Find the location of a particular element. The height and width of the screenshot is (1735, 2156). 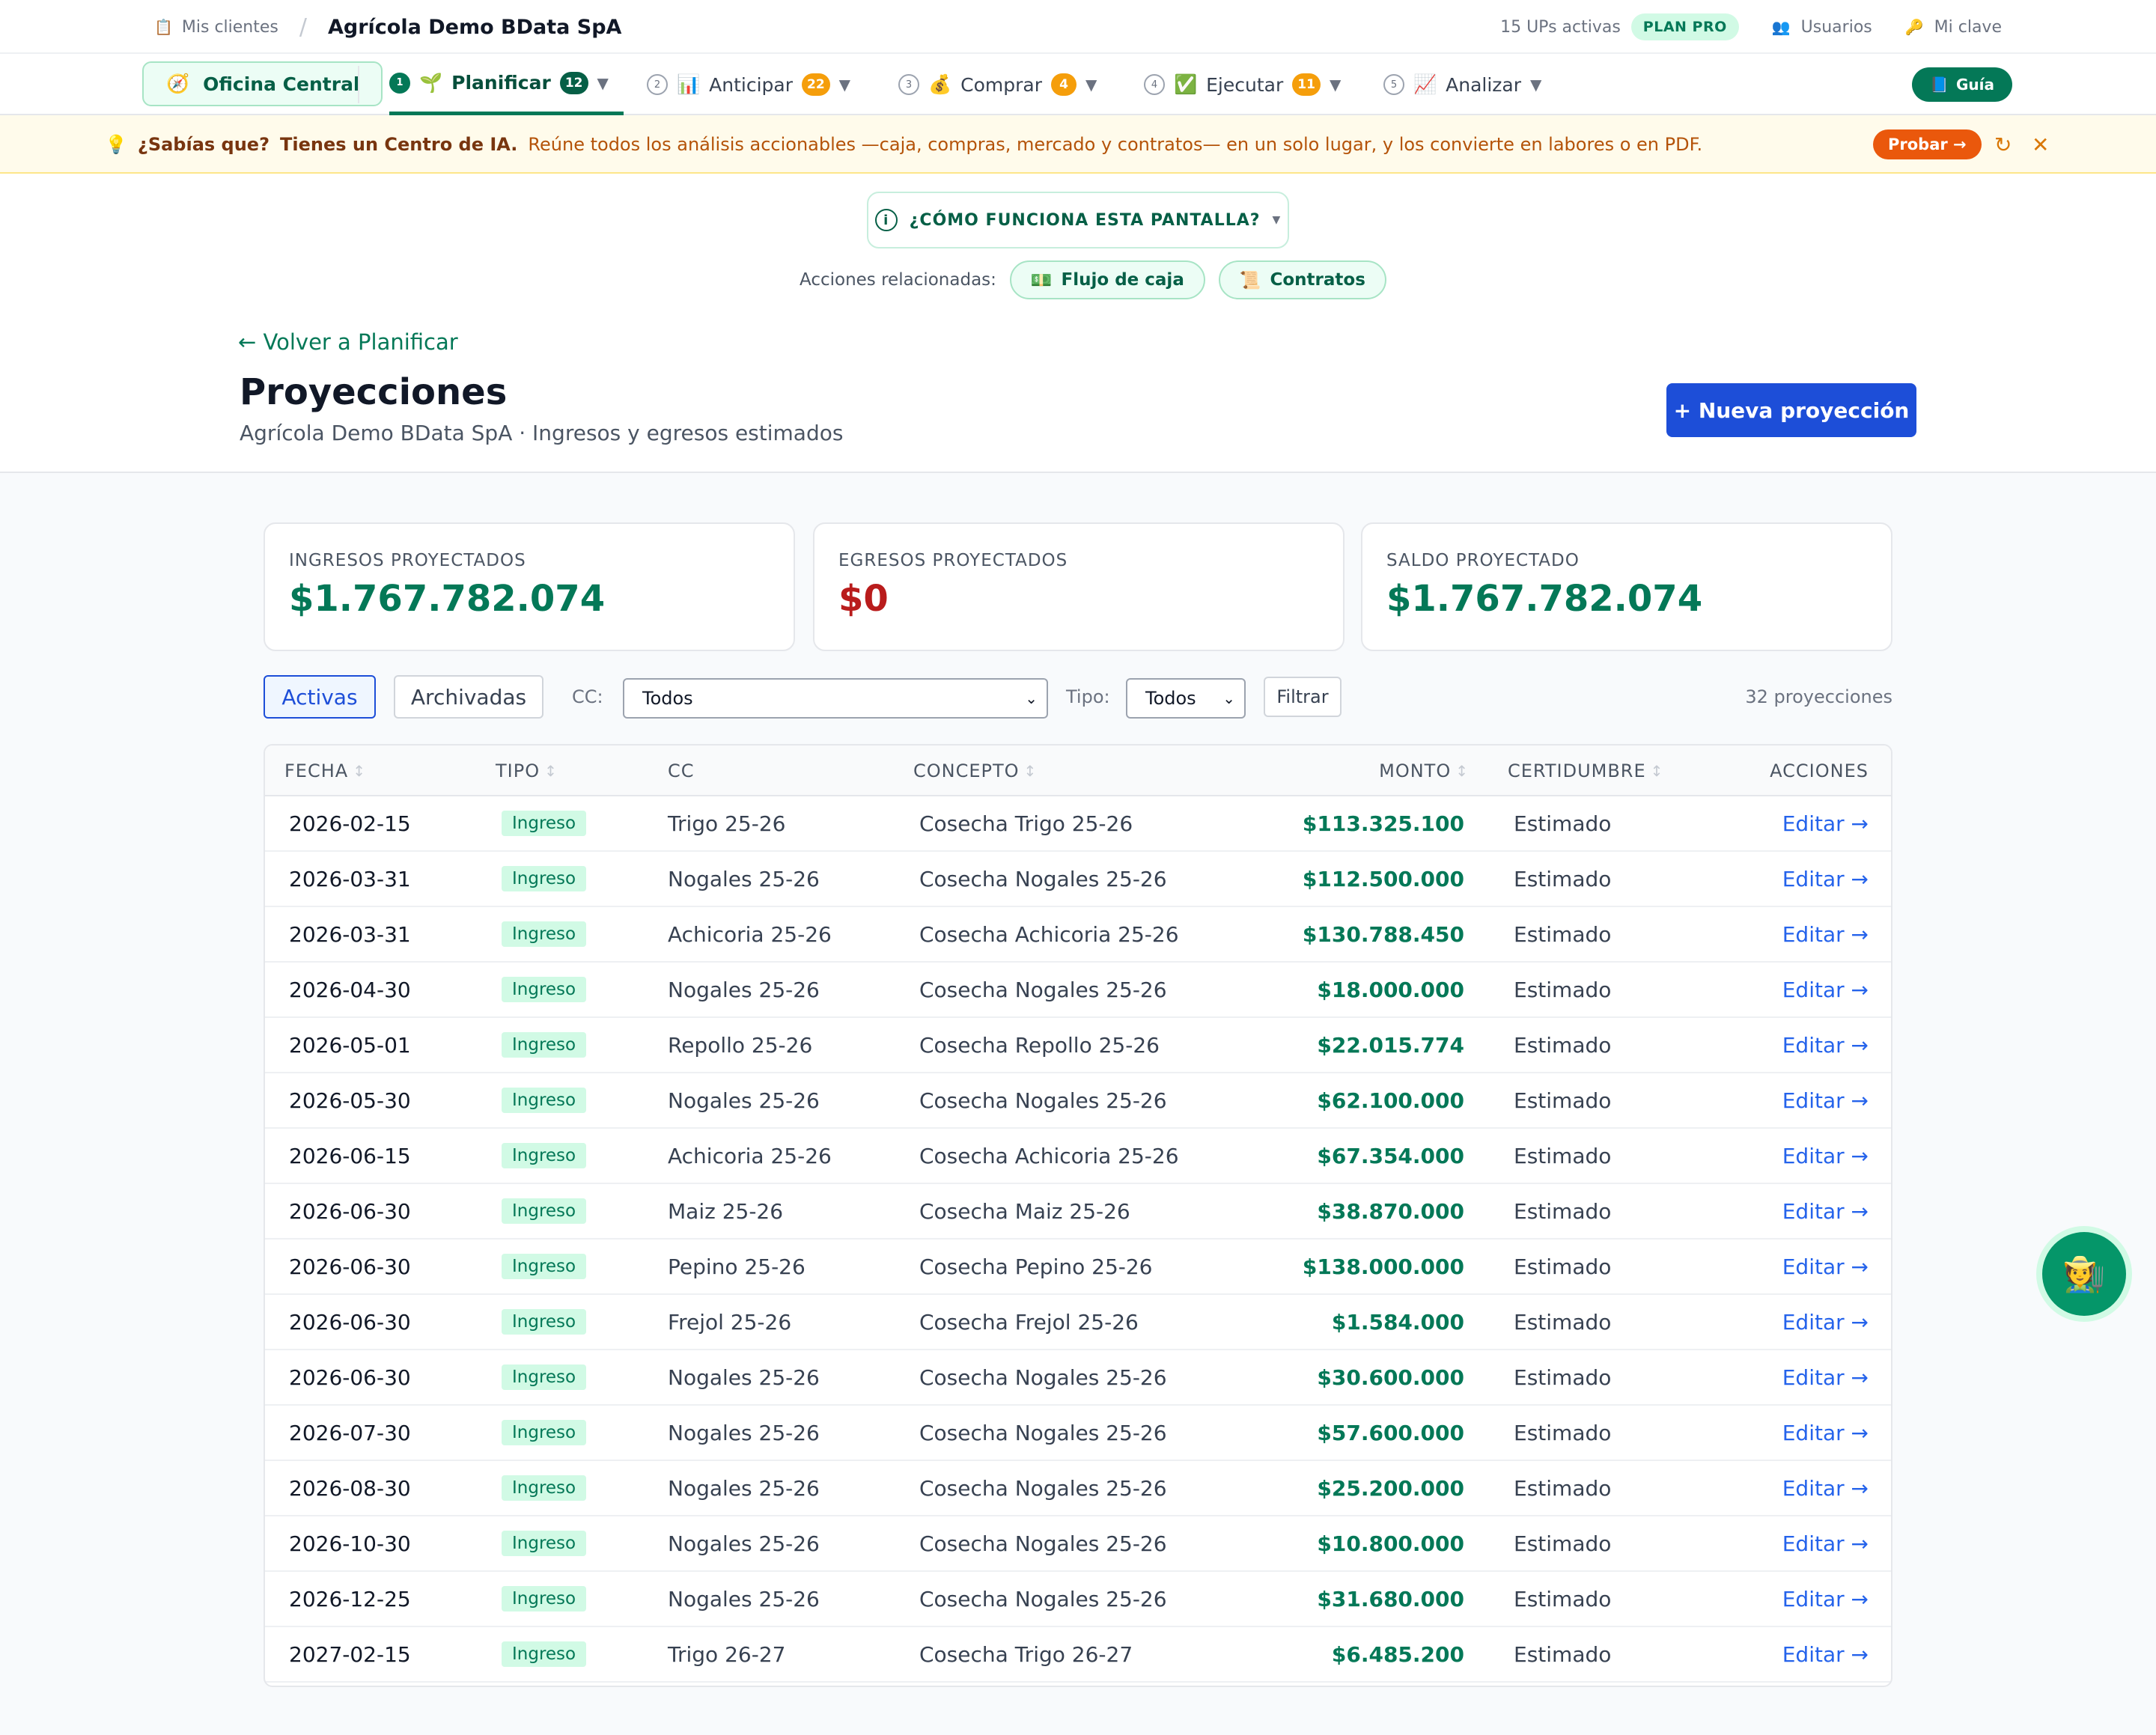

tab-archivadas: Archivadas is located at coordinates (468, 697).